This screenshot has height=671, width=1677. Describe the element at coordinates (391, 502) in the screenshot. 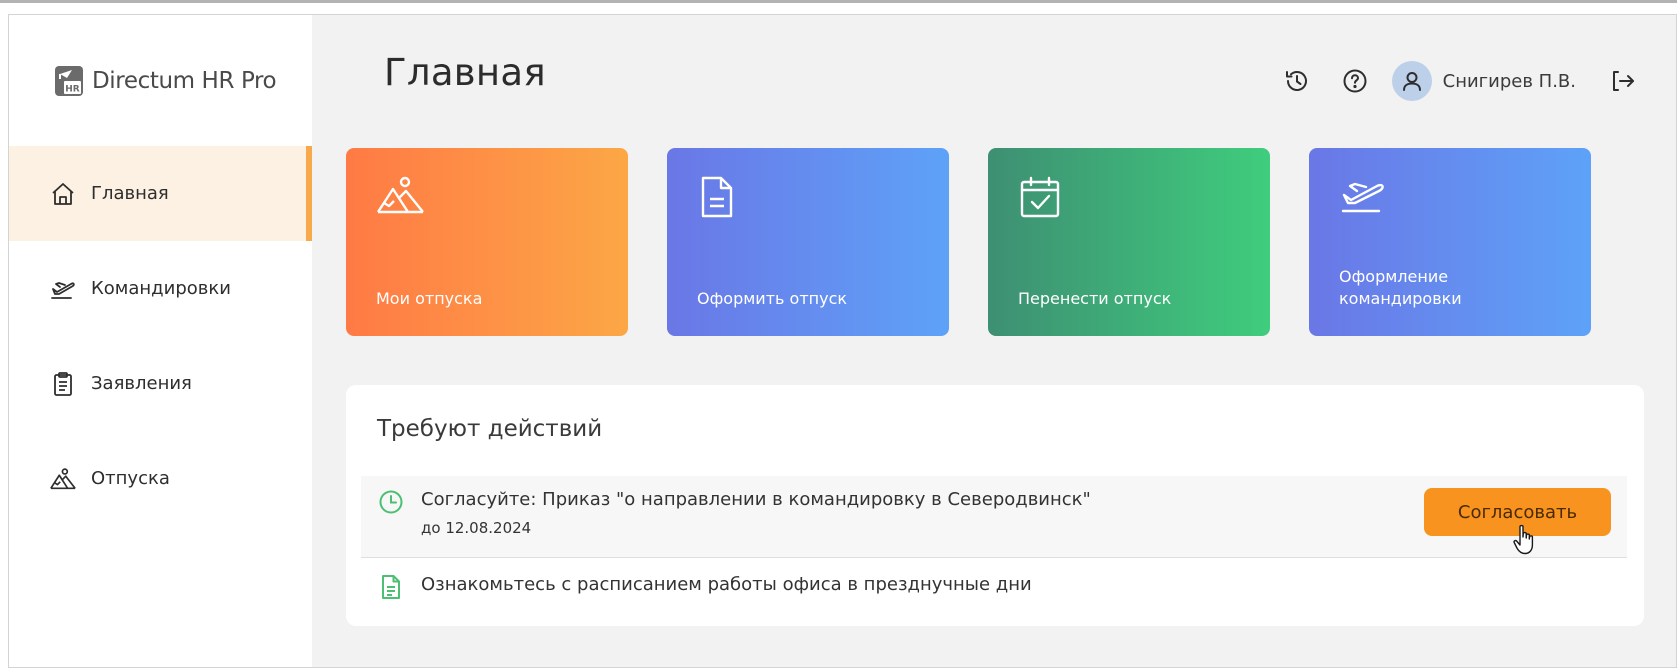

I see `clock-icon` at that location.